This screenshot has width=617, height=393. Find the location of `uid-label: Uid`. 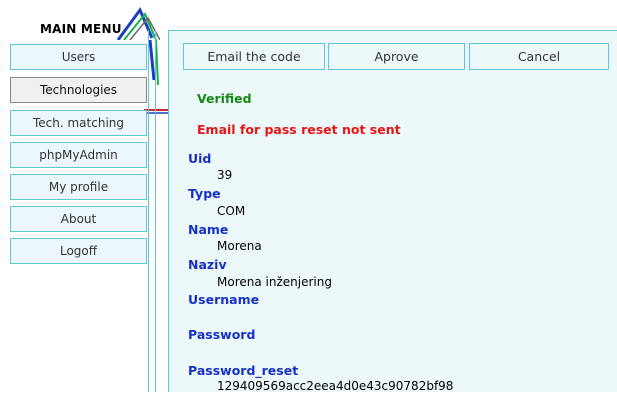

uid-label: Uid is located at coordinates (200, 158).